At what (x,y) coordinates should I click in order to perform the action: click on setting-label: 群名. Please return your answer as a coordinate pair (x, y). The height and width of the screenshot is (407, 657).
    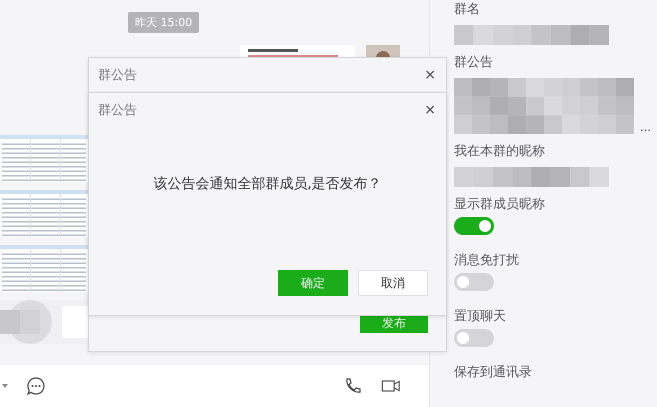
    Looking at the image, I should click on (467, 10).